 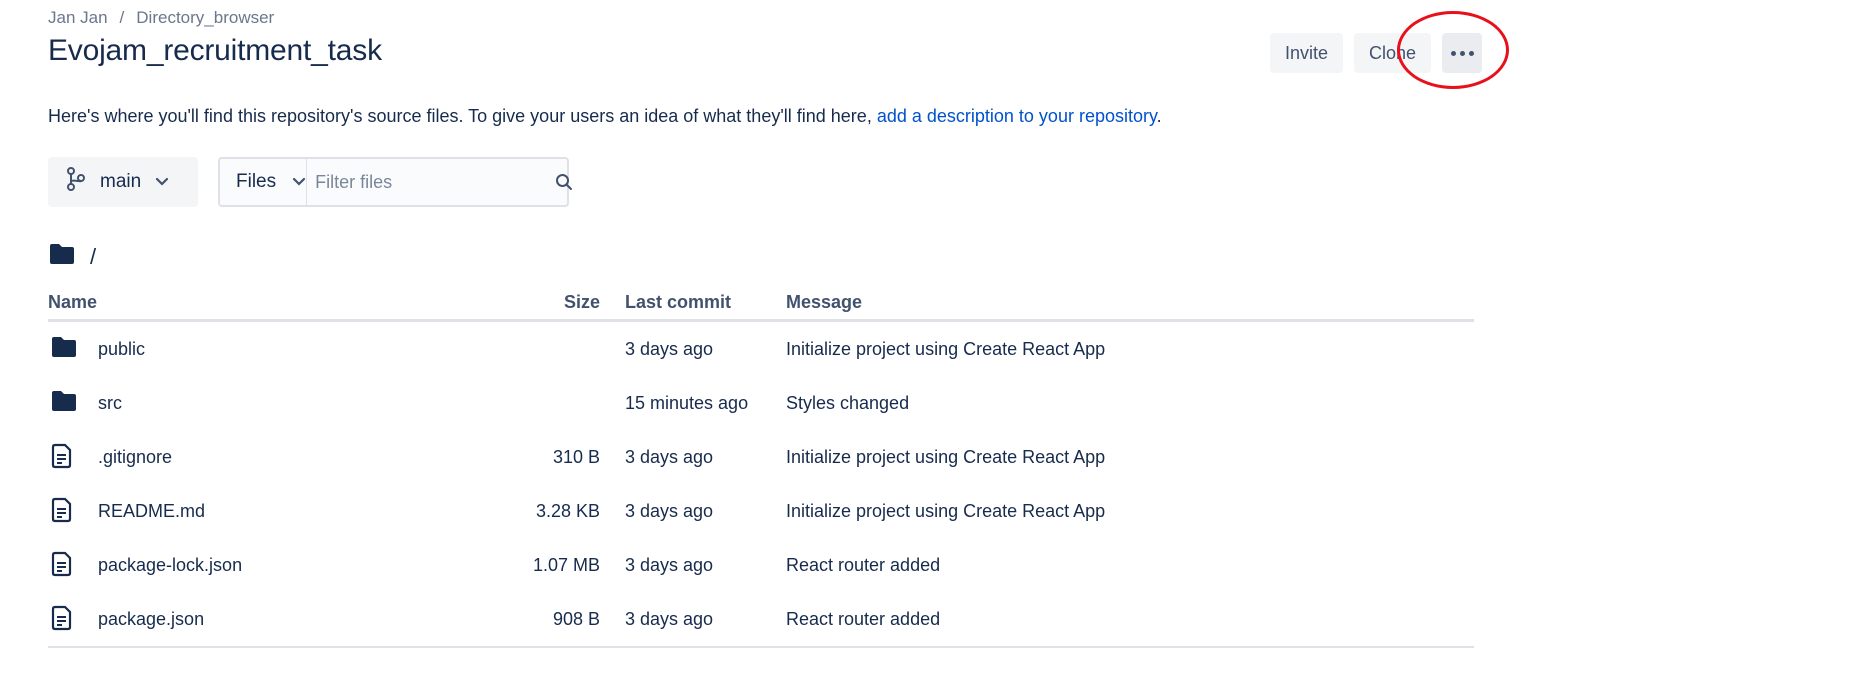 I want to click on breadcrumb-workspace-link: Jan Jan, so click(x=78, y=17).